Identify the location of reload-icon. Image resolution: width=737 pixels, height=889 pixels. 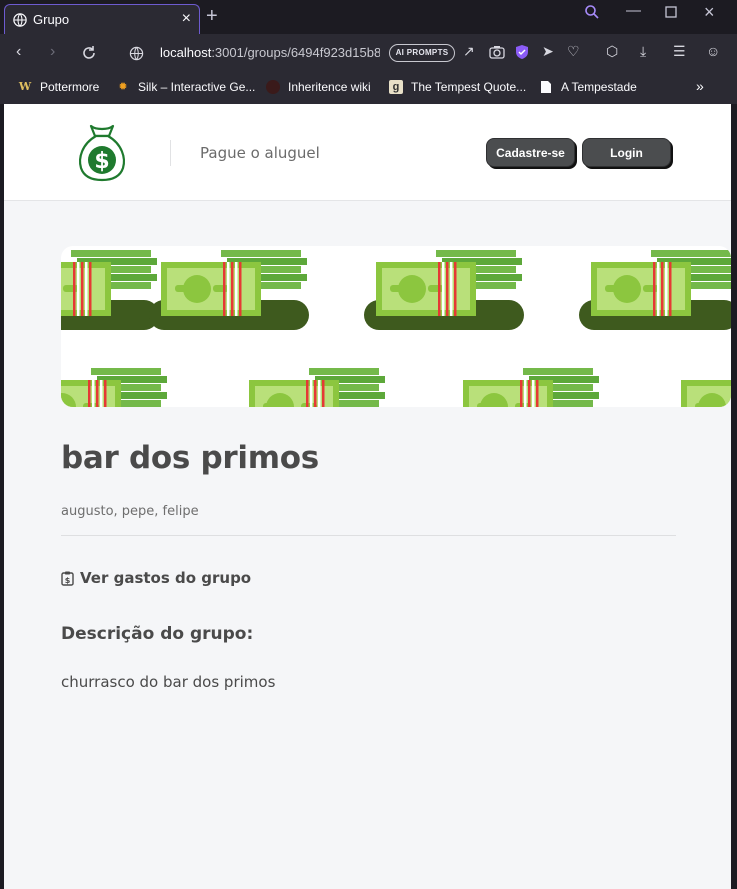
(89, 53).